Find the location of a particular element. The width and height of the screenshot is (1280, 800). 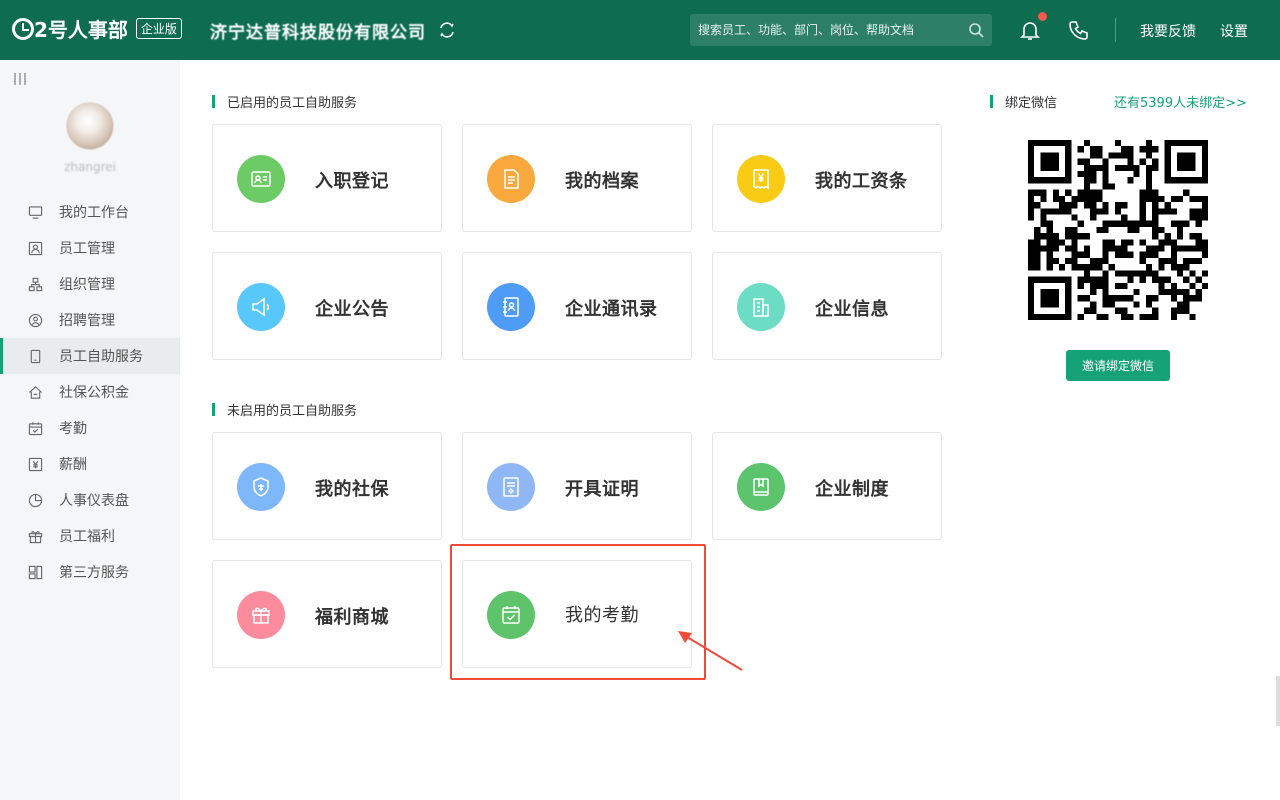

card-label: 我的档案 is located at coordinates (602, 181).